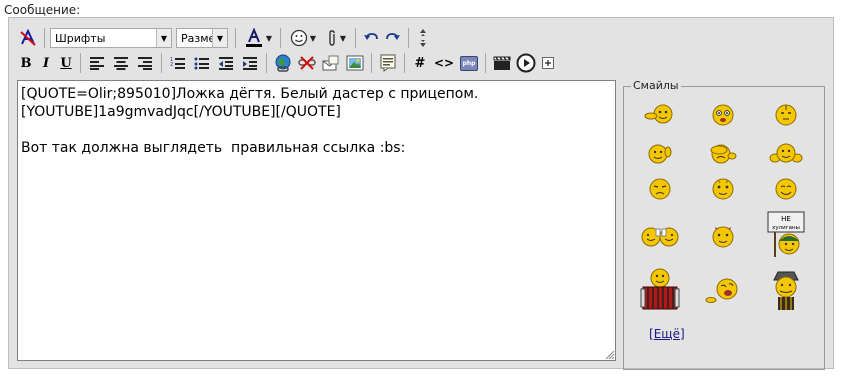 The image size is (842, 377). What do you see at coordinates (660, 189) in the screenshot?
I see `smiley-sad` at bounding box center [660, 189].